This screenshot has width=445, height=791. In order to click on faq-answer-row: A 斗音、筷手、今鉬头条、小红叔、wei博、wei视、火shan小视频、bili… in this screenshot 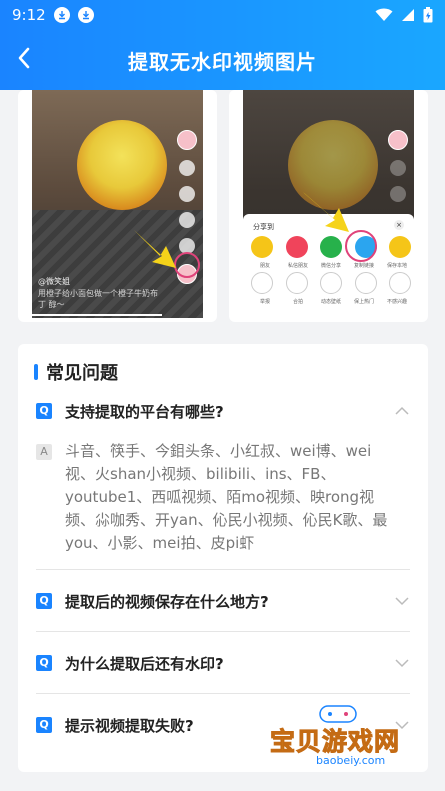, I will do `click(223, 497)`.